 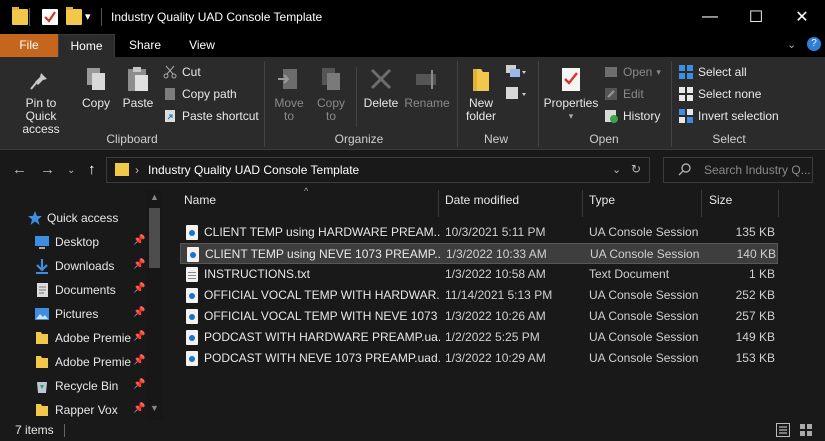 I want to click on history-button: History, so click(x=632, y=116).